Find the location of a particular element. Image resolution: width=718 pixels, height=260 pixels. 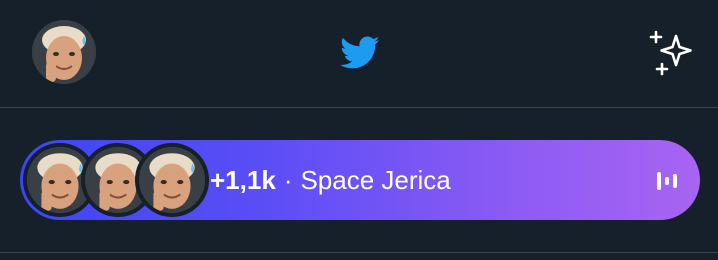

twitter-bird-icon is located at coordinates (360, 52).